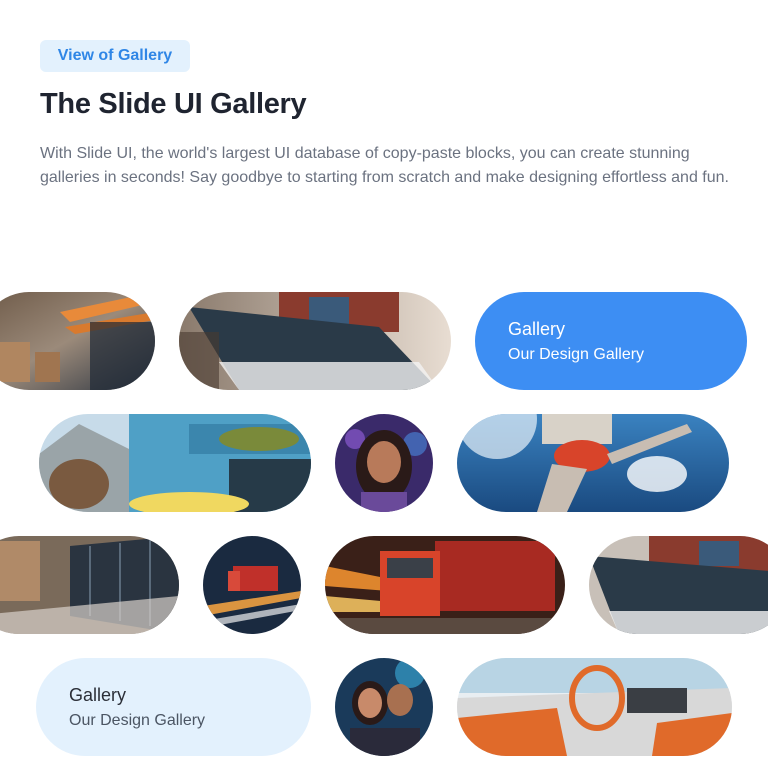  I want to click on gallery-card-blue: Gallery Our Design Gallery, so click(611, 341).